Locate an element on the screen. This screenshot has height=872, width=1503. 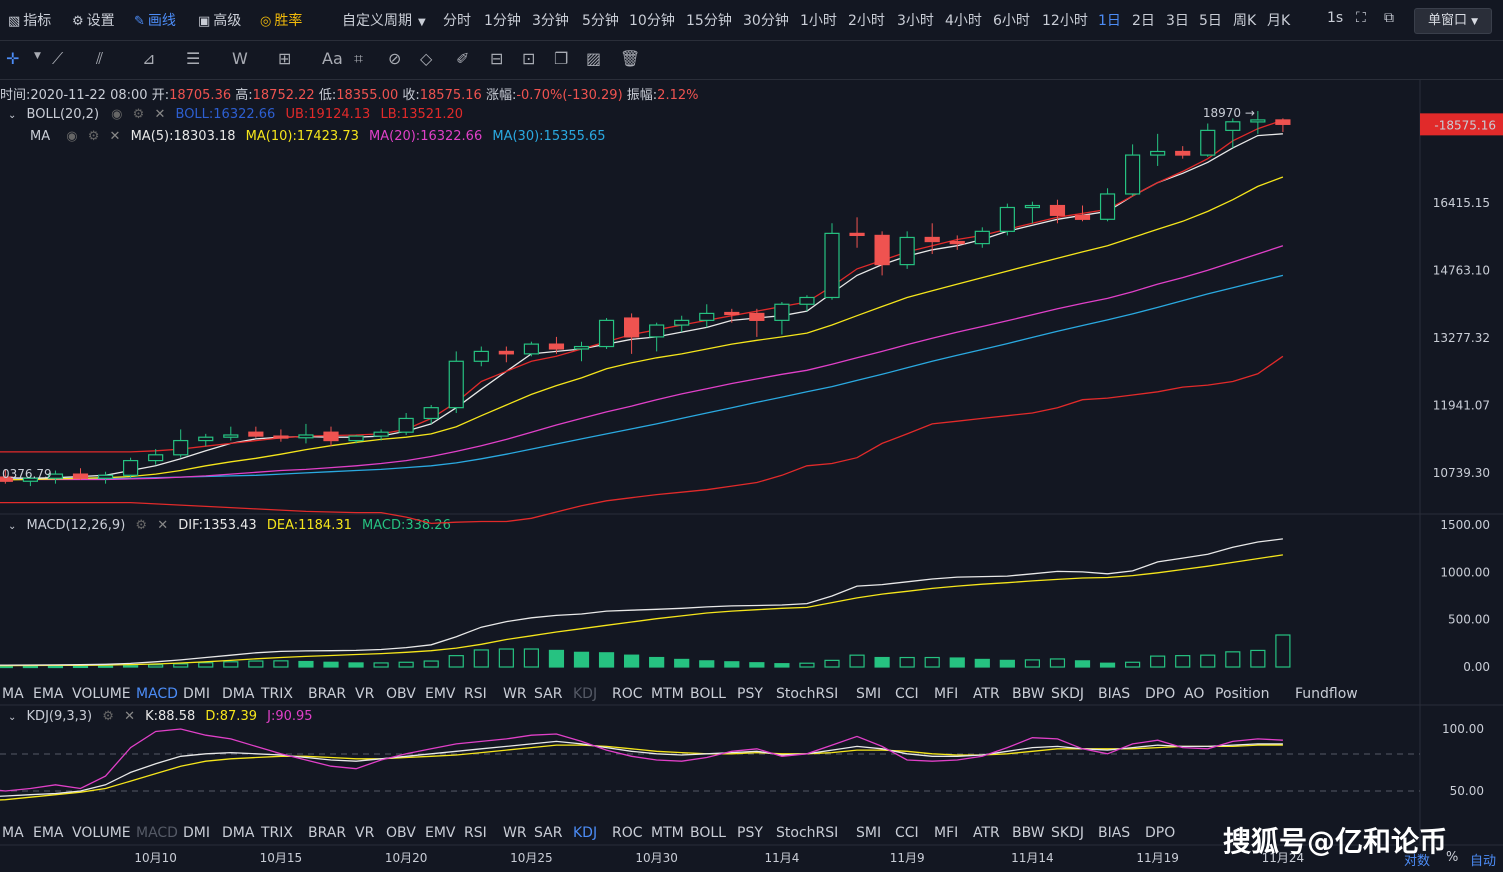
measure-tool-icon: ⊞ is located at coordinates (284, 58).